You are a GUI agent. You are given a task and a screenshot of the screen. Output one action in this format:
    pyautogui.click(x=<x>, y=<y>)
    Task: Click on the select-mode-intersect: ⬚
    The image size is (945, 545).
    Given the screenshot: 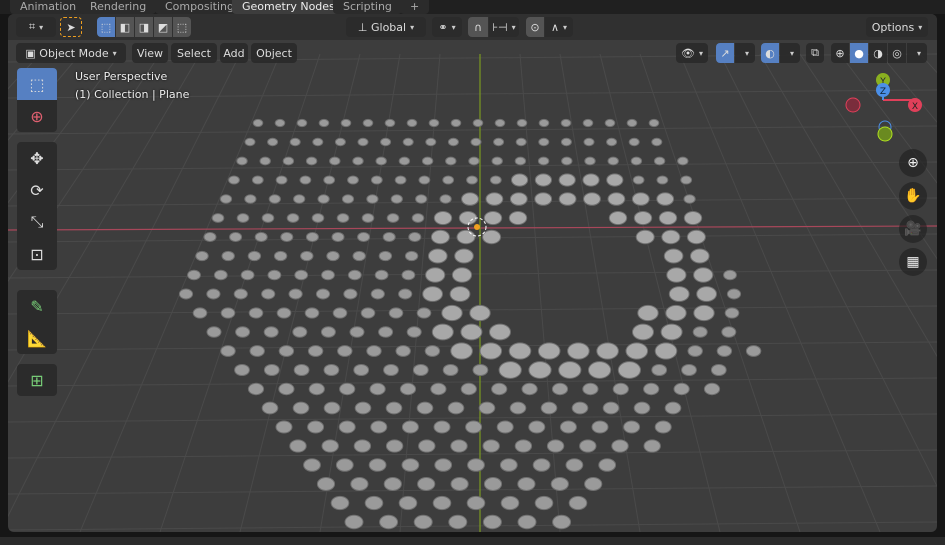 What is the action you would take?
    pyautogui.click(x=182, y=27)
    